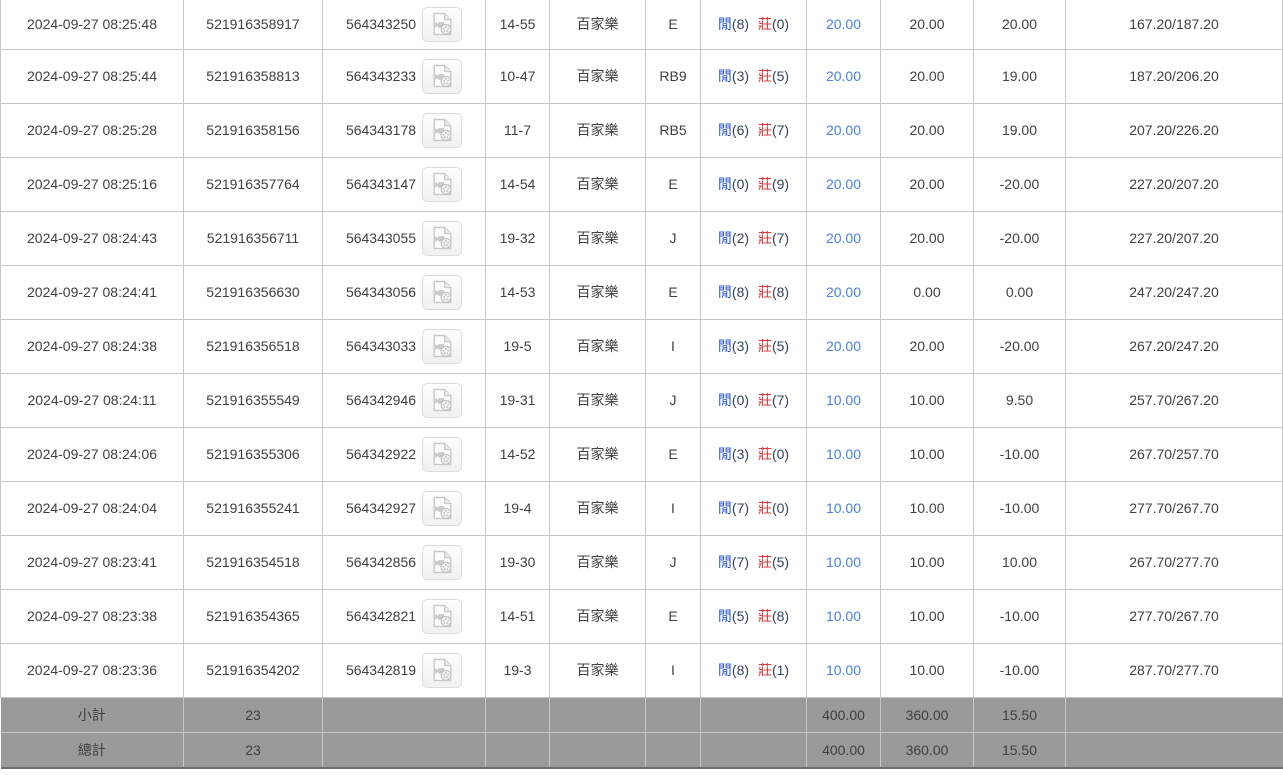 This screenshot has width=1283, height=775. Describe the element at coordinates (253, 292) in the screenshot. I see `bet-id-cell: 521916356630` at that location.